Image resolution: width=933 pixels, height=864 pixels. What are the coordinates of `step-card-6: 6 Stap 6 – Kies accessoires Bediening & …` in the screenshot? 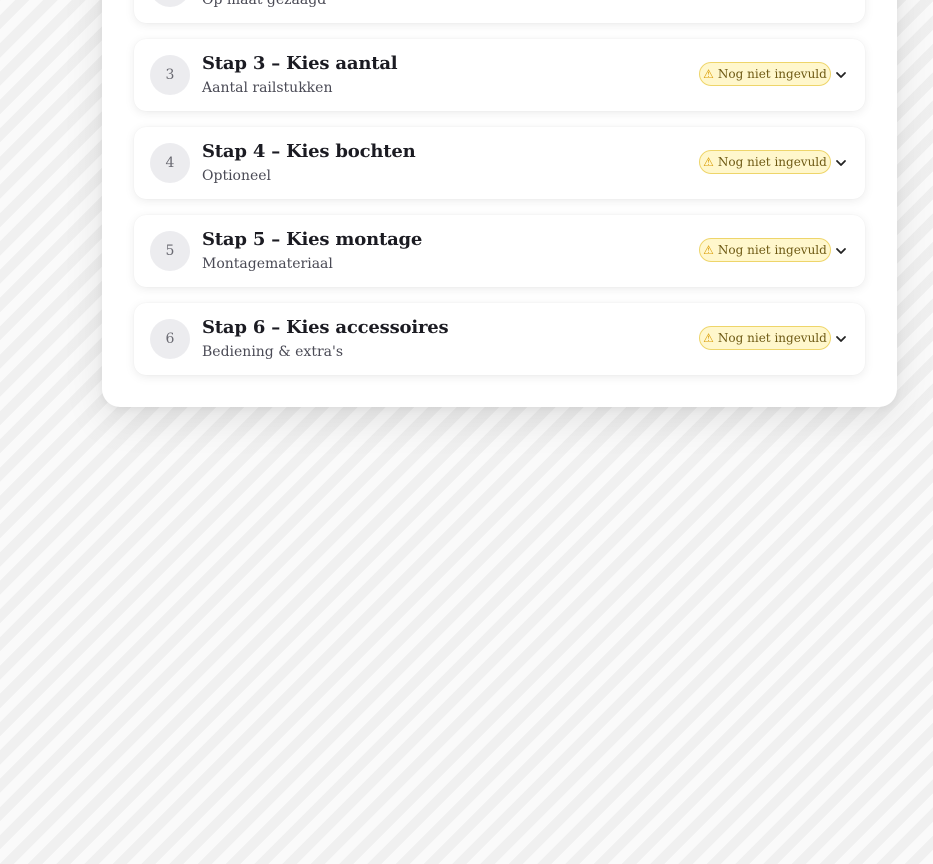 It's located at (499, 339).